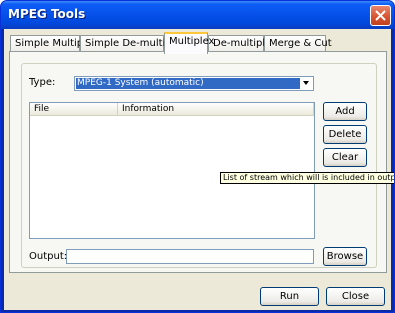 This screenshot has width=395, height=313. Describe the element at coordinates (190, 256) in the screenshot. I see `output-input` at that location.